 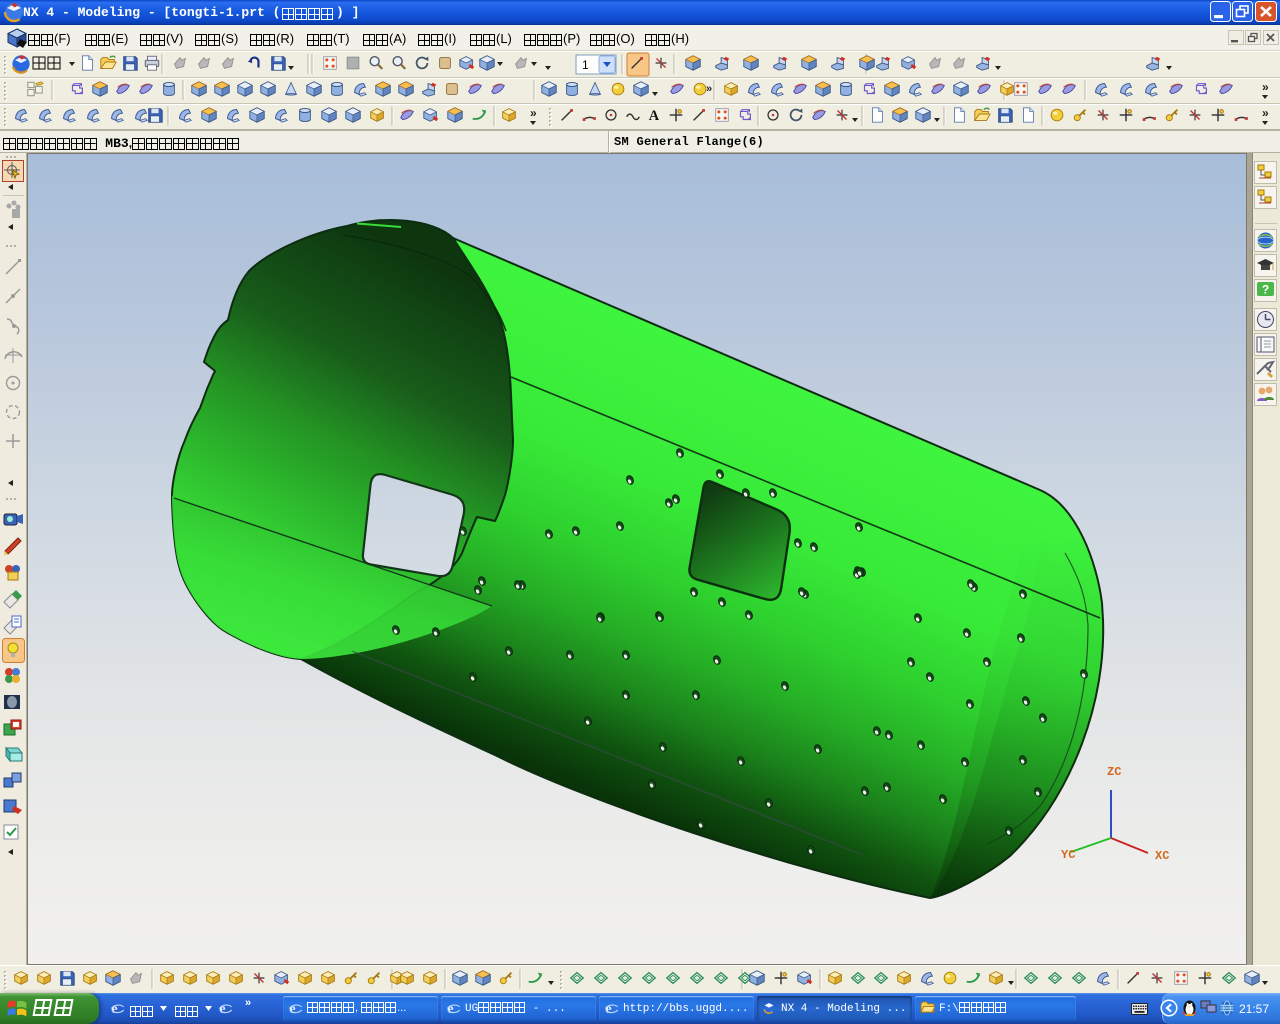 I want to click on svg-text: XC, so click(x=1162, y=856).